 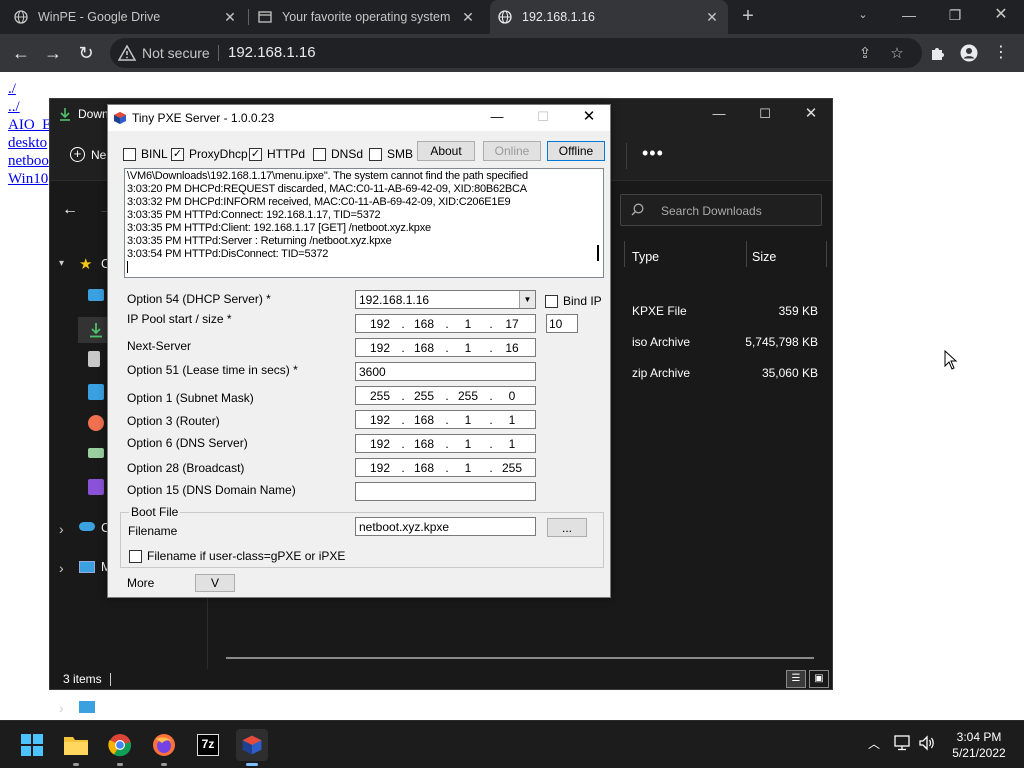 I want to click on nav-item-network: Network, so click(x=124, y=708).